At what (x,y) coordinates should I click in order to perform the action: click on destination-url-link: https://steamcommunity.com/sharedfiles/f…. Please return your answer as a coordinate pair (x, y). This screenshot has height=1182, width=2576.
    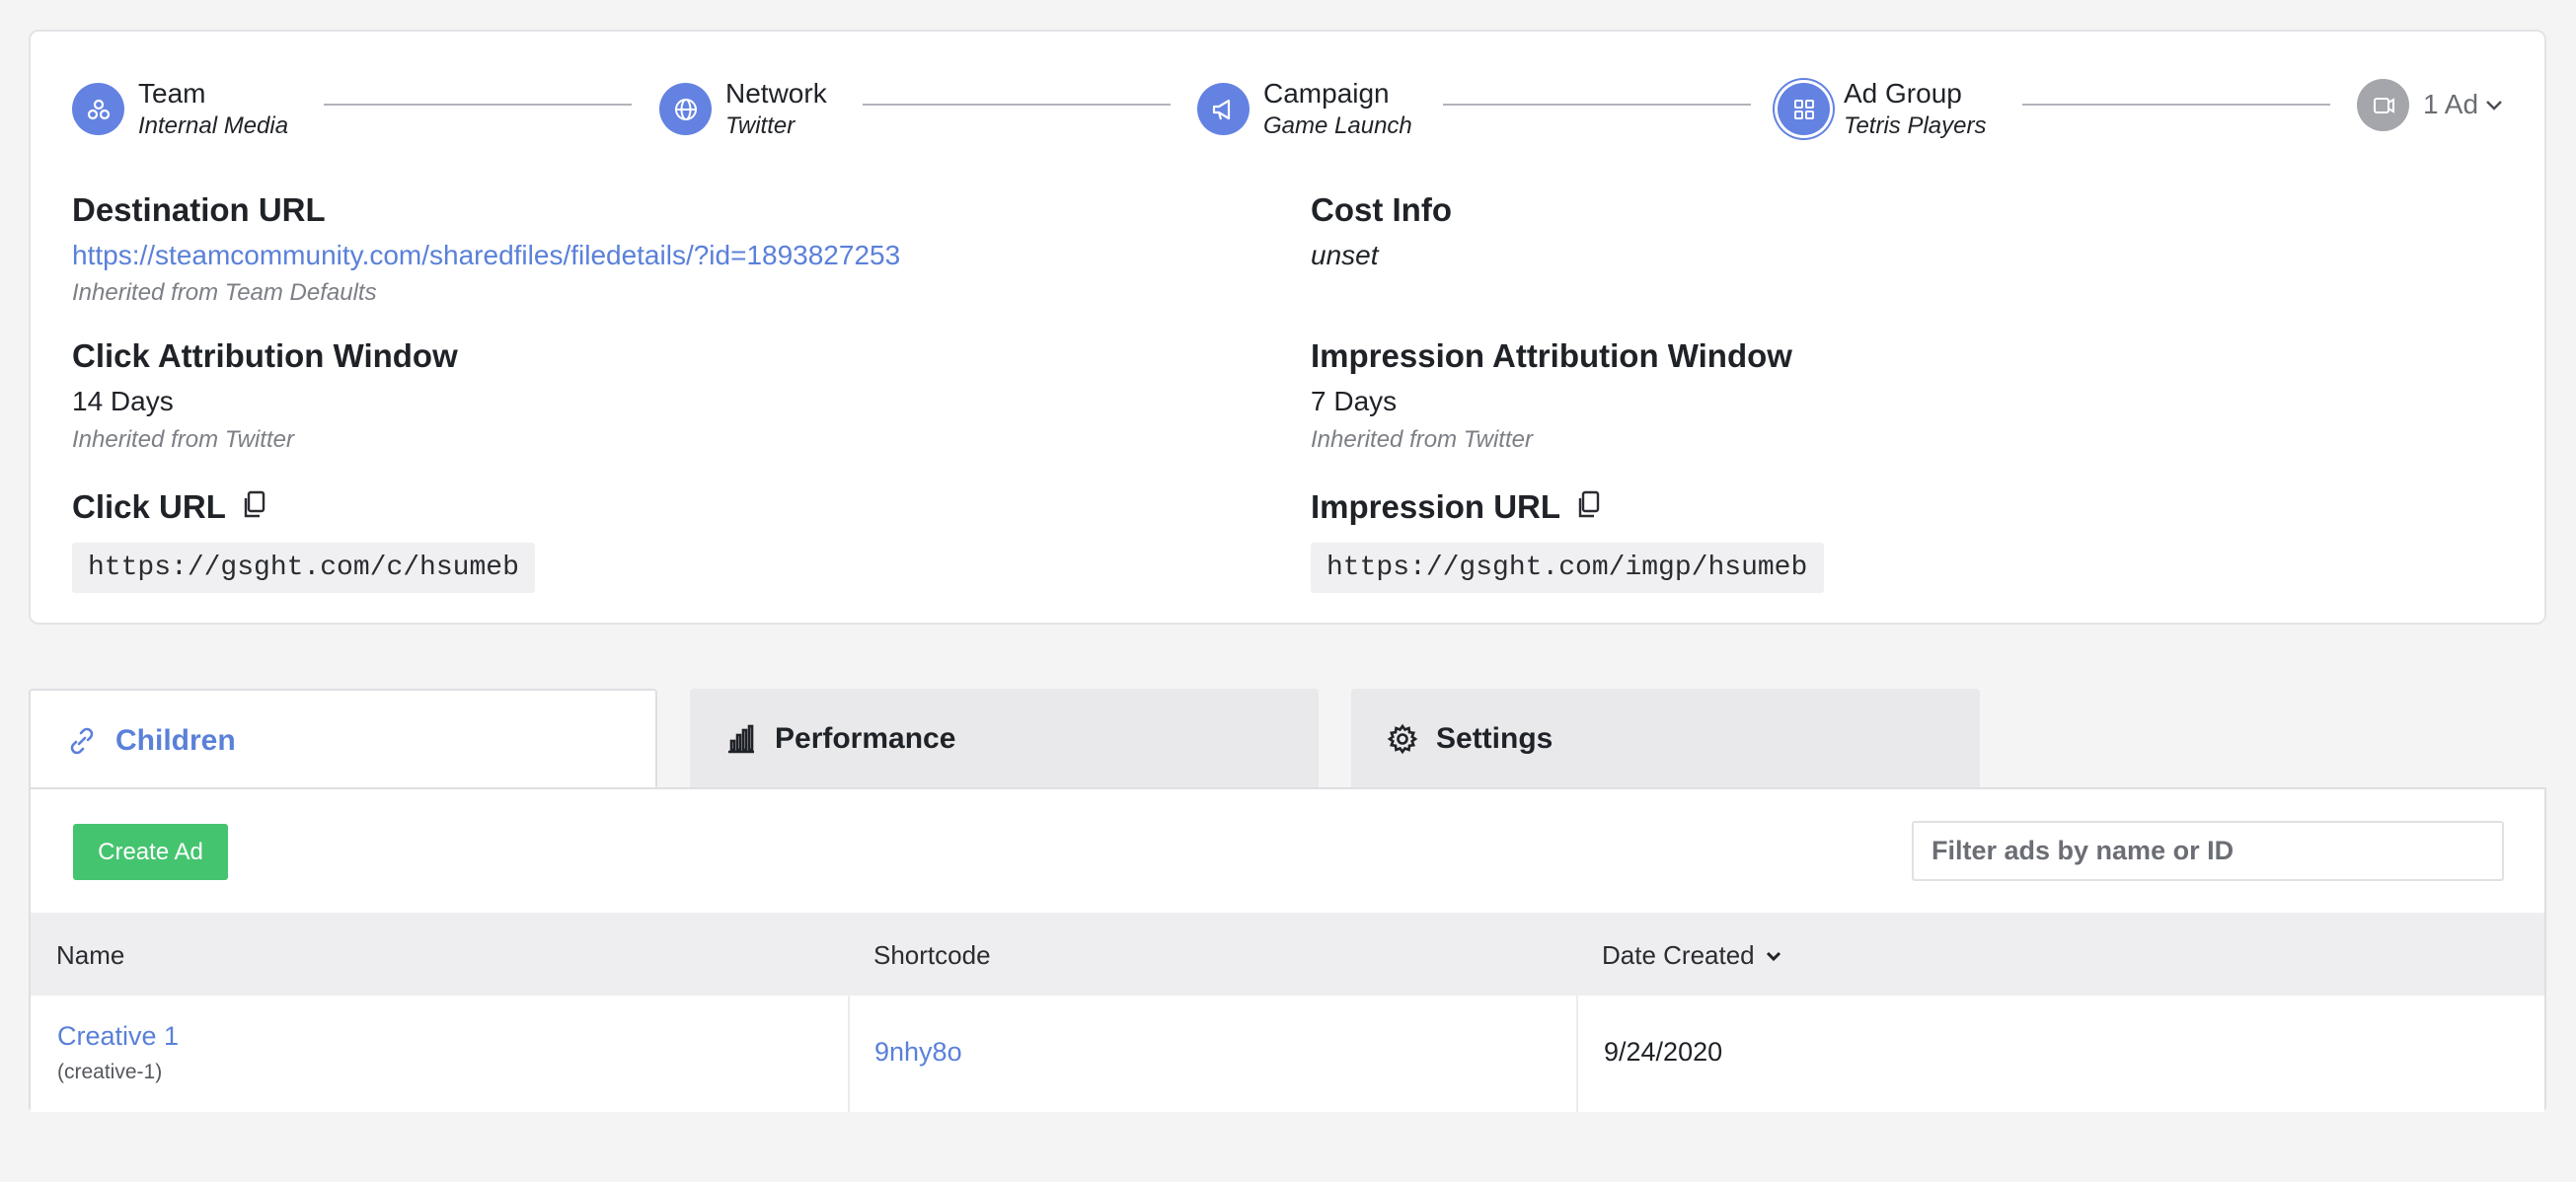
    Looking at the image, I should click on (486, 255).